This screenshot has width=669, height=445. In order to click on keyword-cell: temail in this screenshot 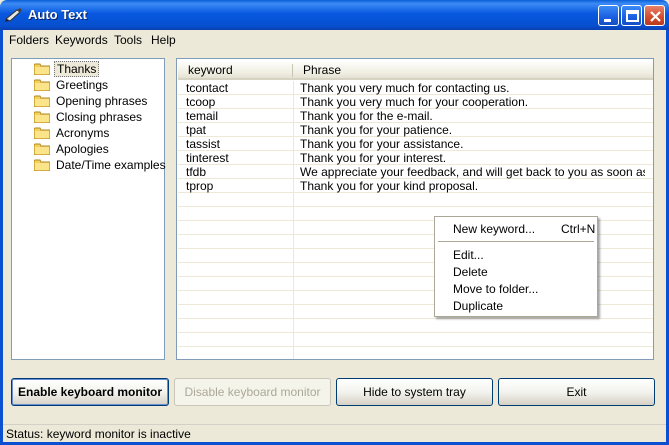, I will do `click(202, 116)`.